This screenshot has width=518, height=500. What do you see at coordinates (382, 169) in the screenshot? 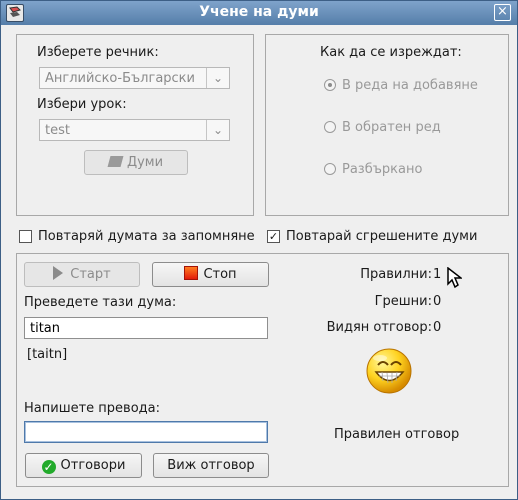
I see `order-shuffle-label: Разбъркано` at bounding box center [382, 169].